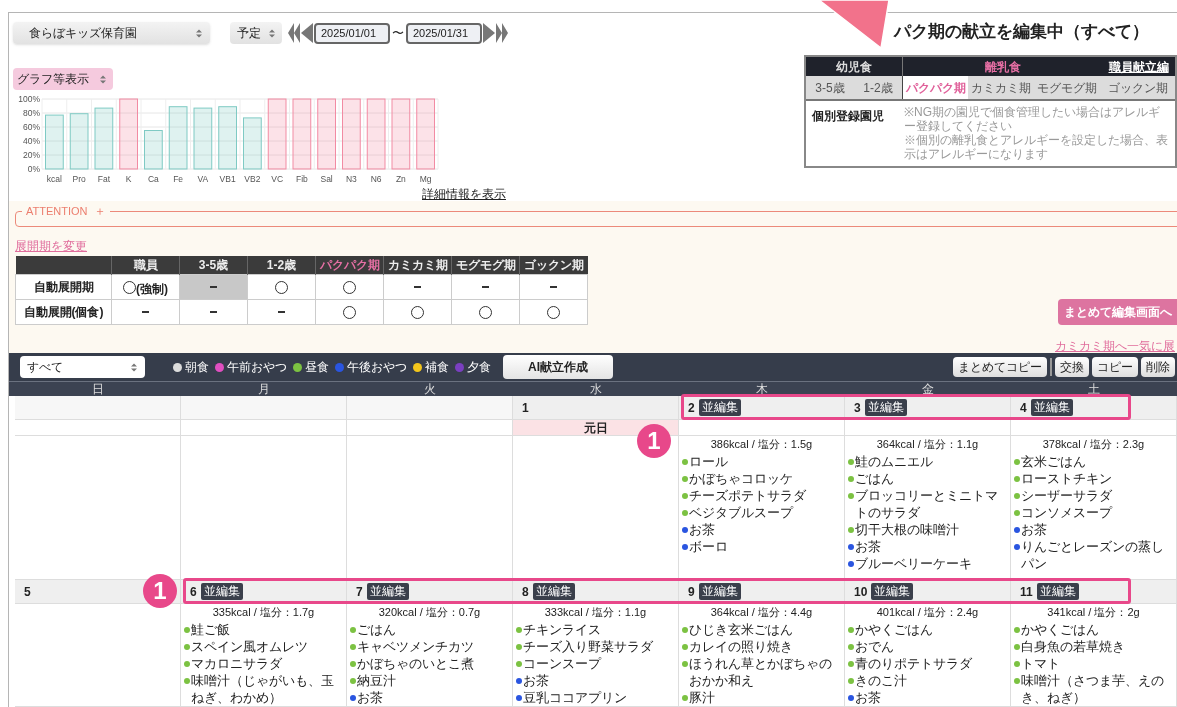  I want to click on staff-menu-link: 職員献立編, so click(1138, 66).